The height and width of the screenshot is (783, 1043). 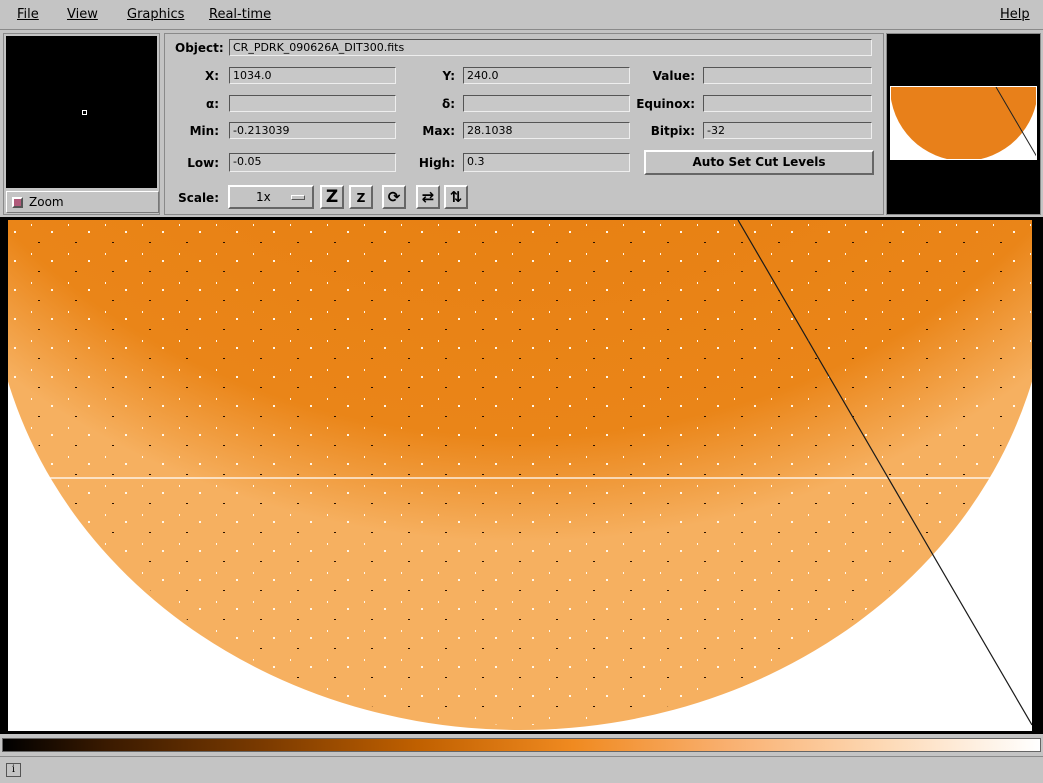 What do you see at coordinates (448, 104) in the screenshot?
I see `delta-label: δ:` at bounding box center [448, 104].